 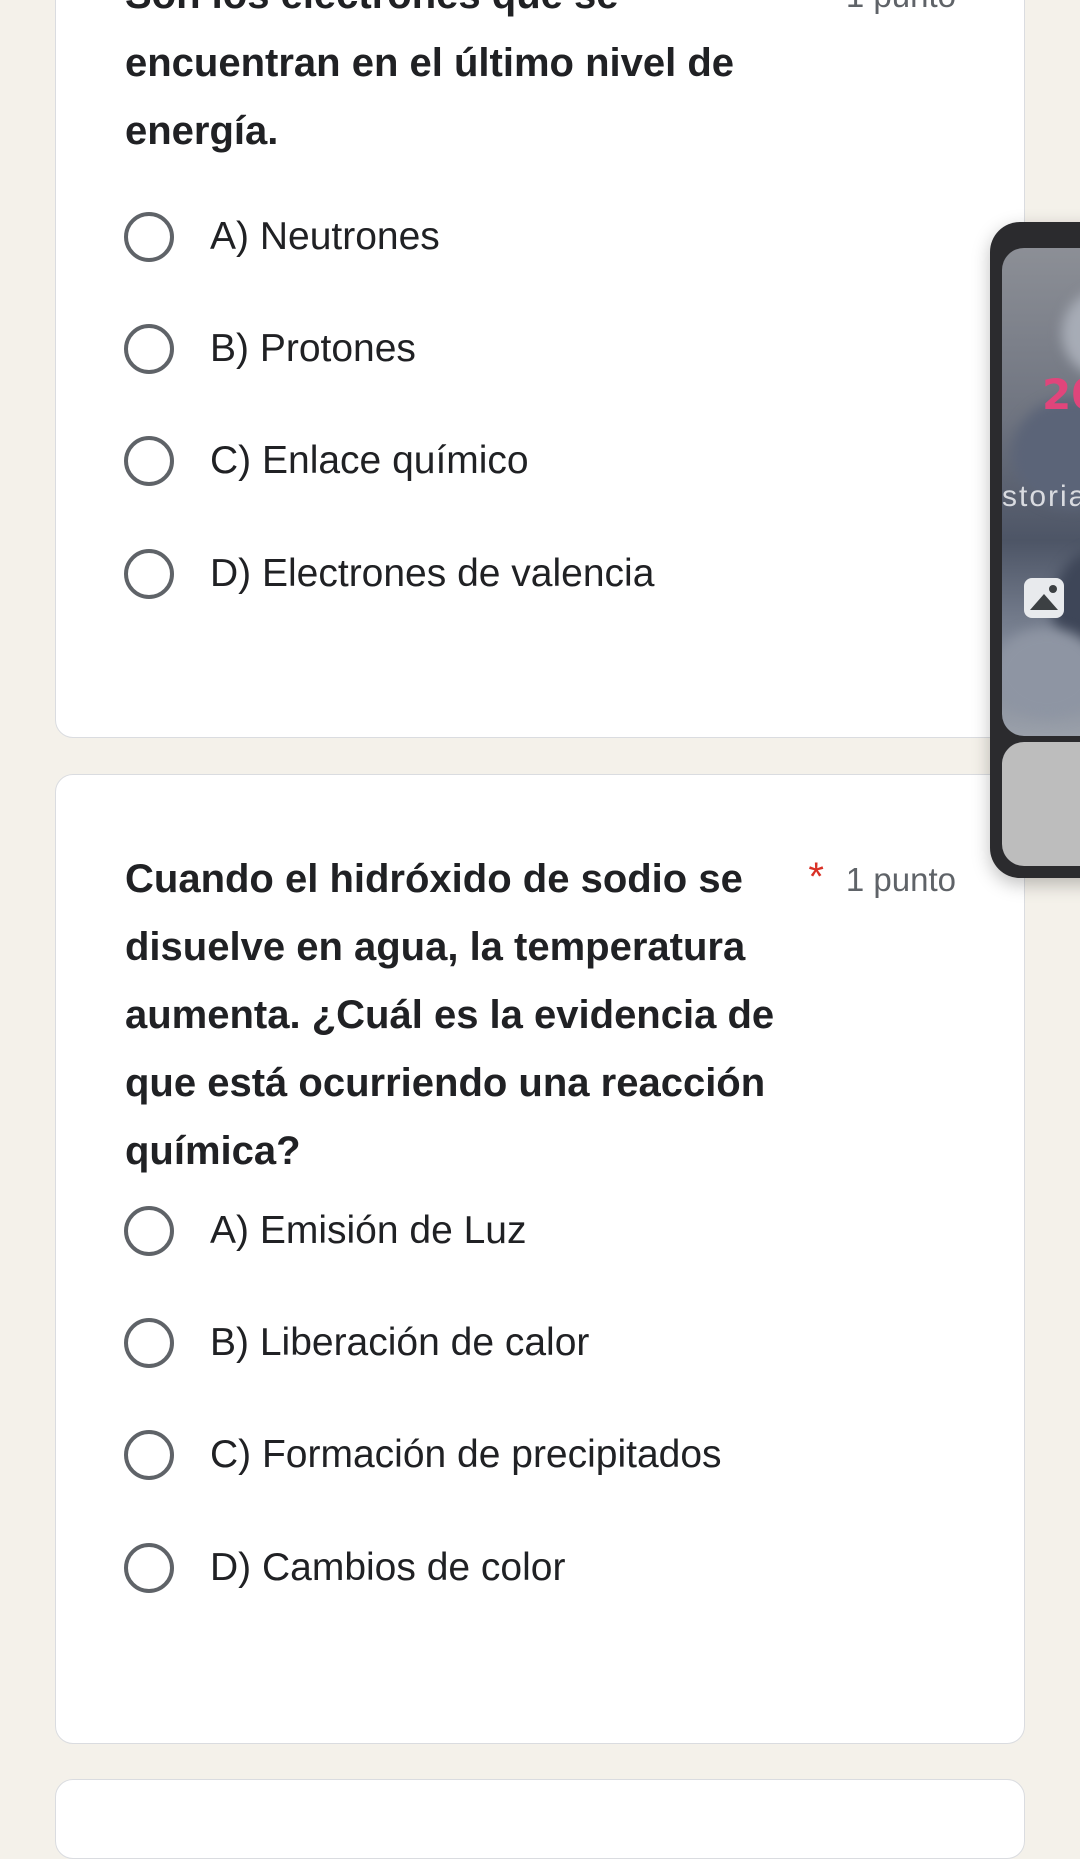 I want to click on floating-story-widget: 20 storia, so click(x=1035, y=550).